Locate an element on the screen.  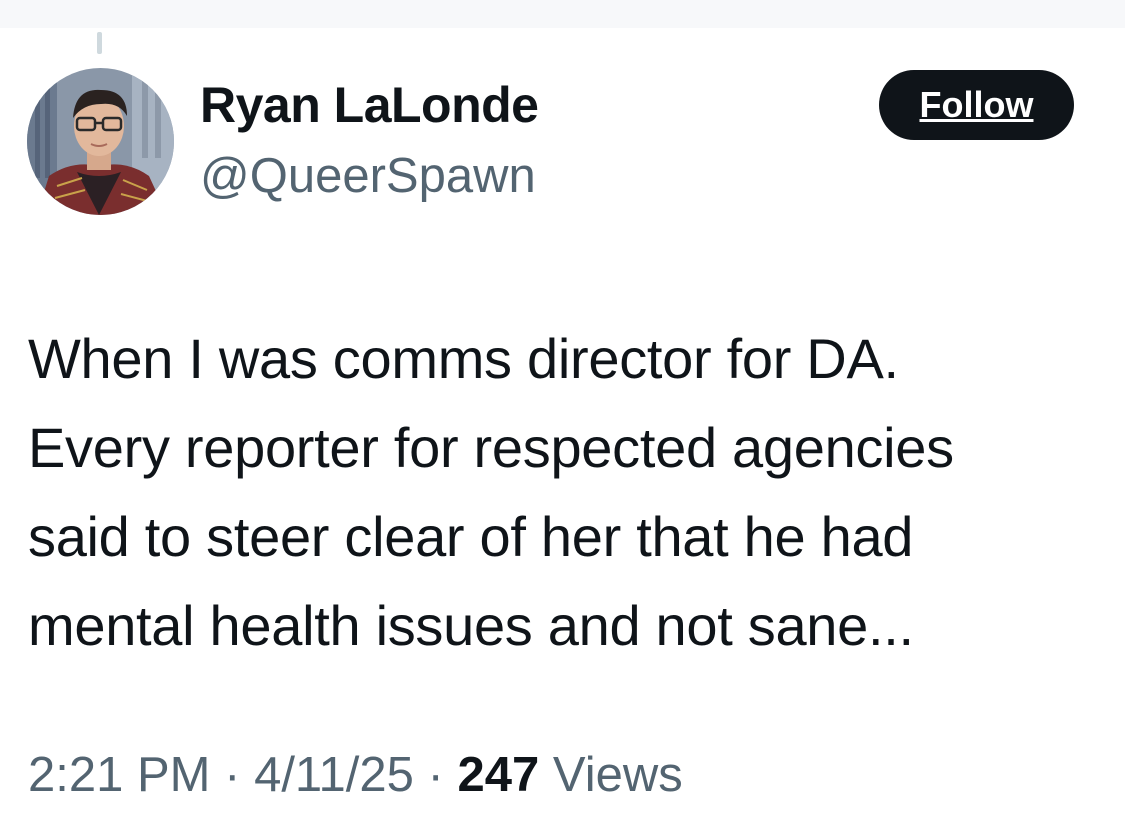
tweet-date: 4/11/25 is located at coordinates (334, 775).